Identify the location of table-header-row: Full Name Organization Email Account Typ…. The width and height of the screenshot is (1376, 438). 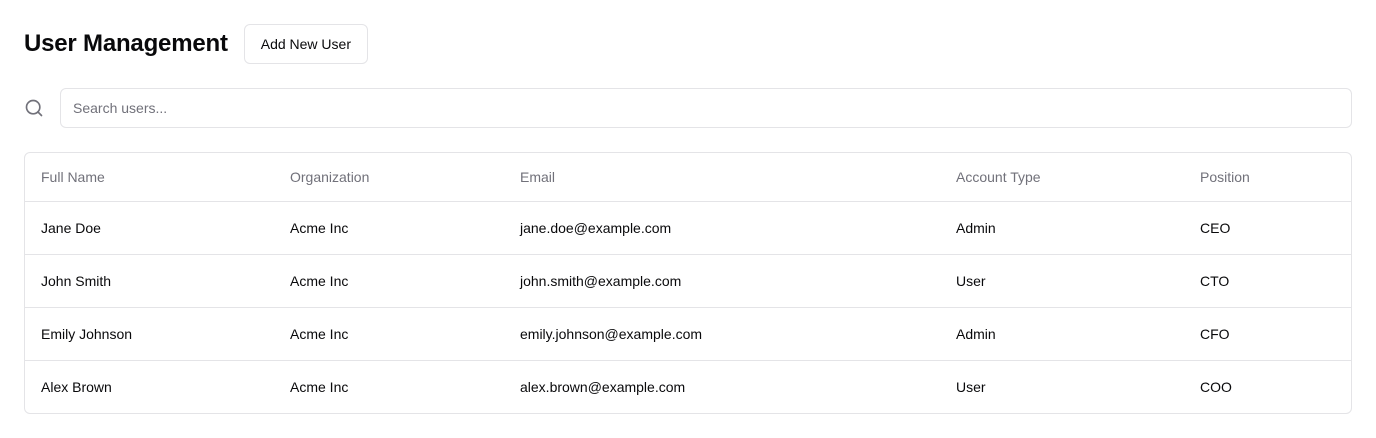
(688, 177).